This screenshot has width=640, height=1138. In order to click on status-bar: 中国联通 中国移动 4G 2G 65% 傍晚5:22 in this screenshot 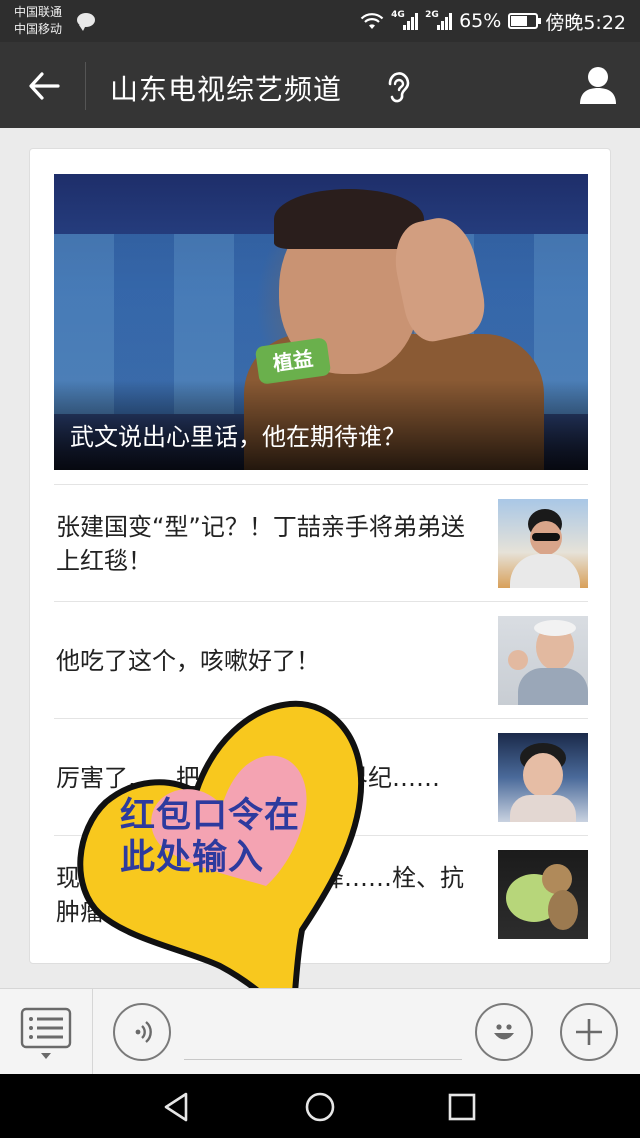, I will do `click(320, 21)`.